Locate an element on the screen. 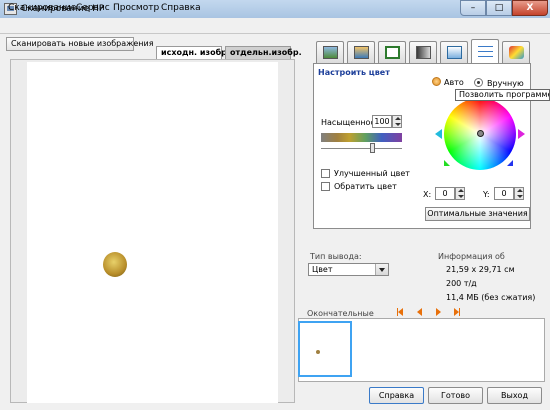  manual-radio is located at coordinates (478, 82).